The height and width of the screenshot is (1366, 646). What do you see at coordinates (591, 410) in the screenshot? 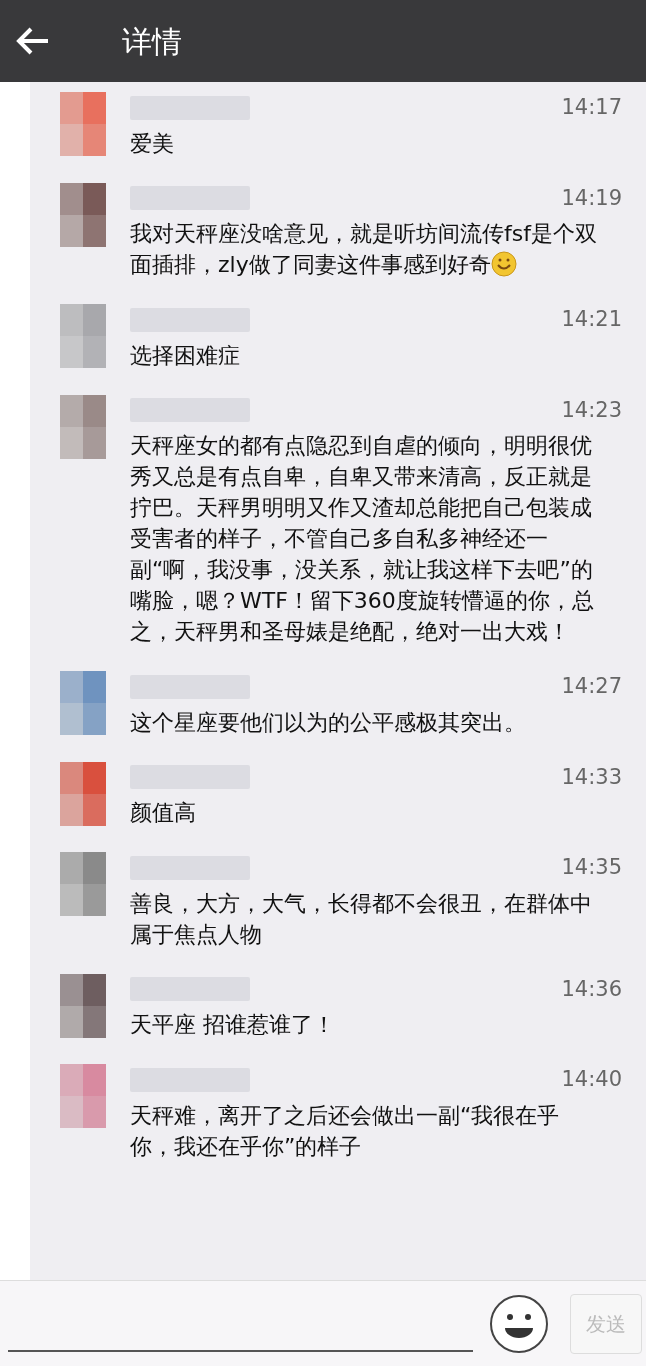
I see `message-time: 14:23` at bounding box center [591, 410].